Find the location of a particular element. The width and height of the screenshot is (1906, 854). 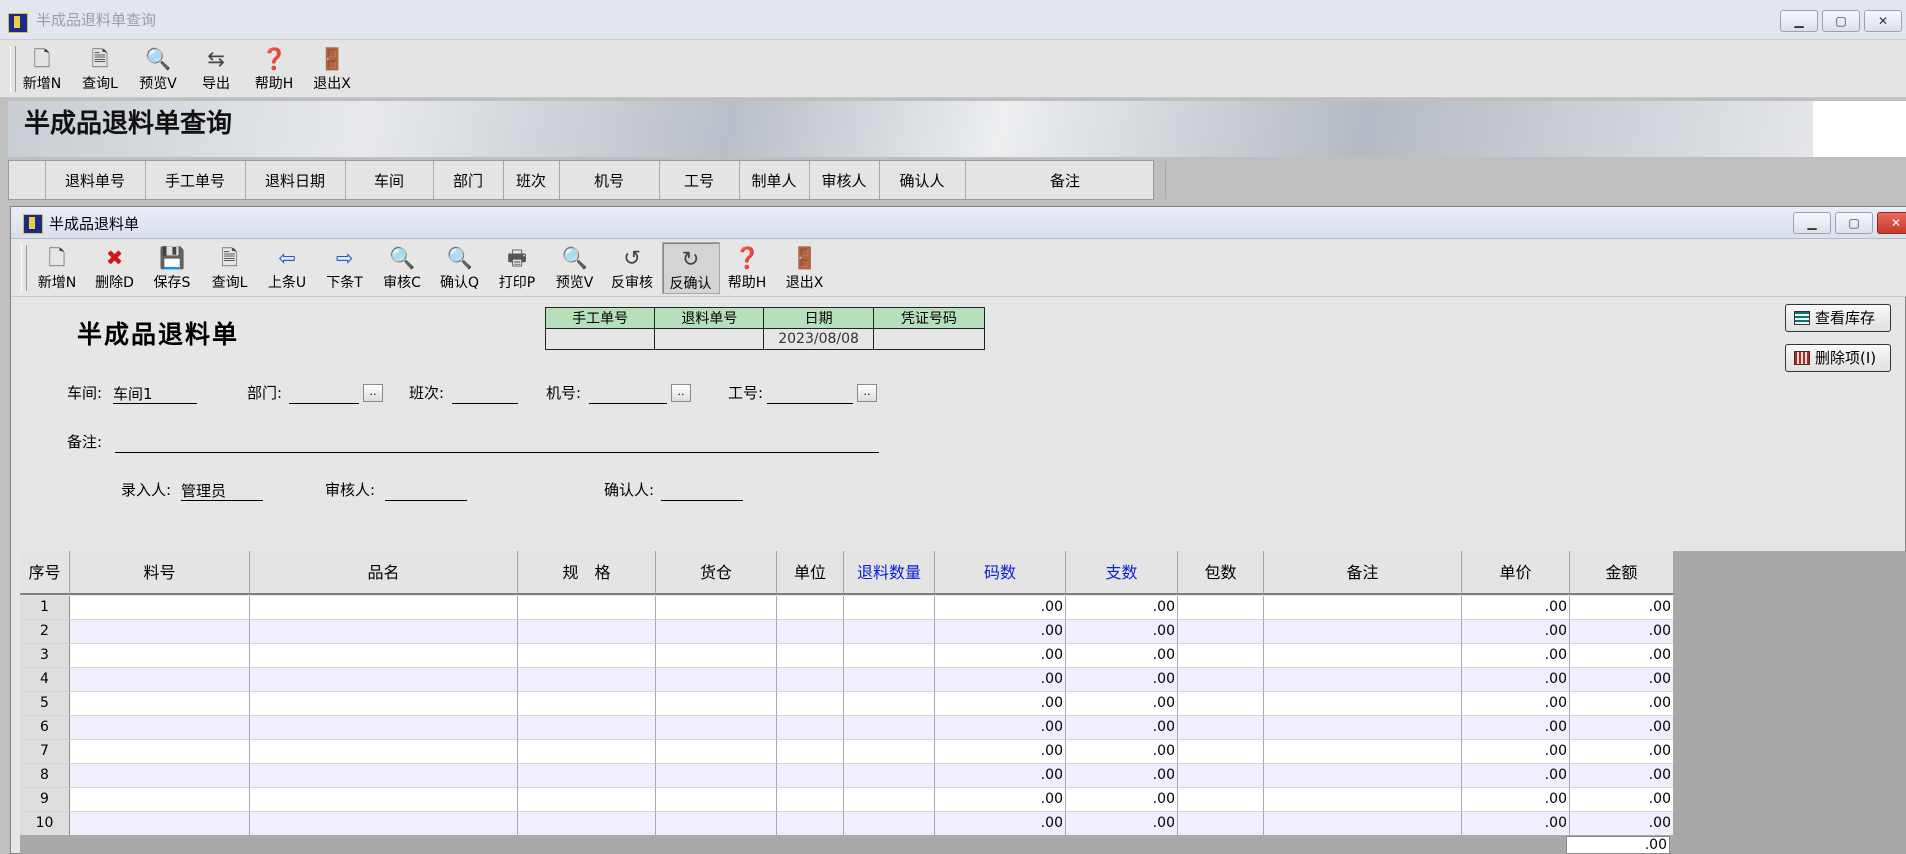

query-column-header: 手工单号 is located at coordinates (195, 180).